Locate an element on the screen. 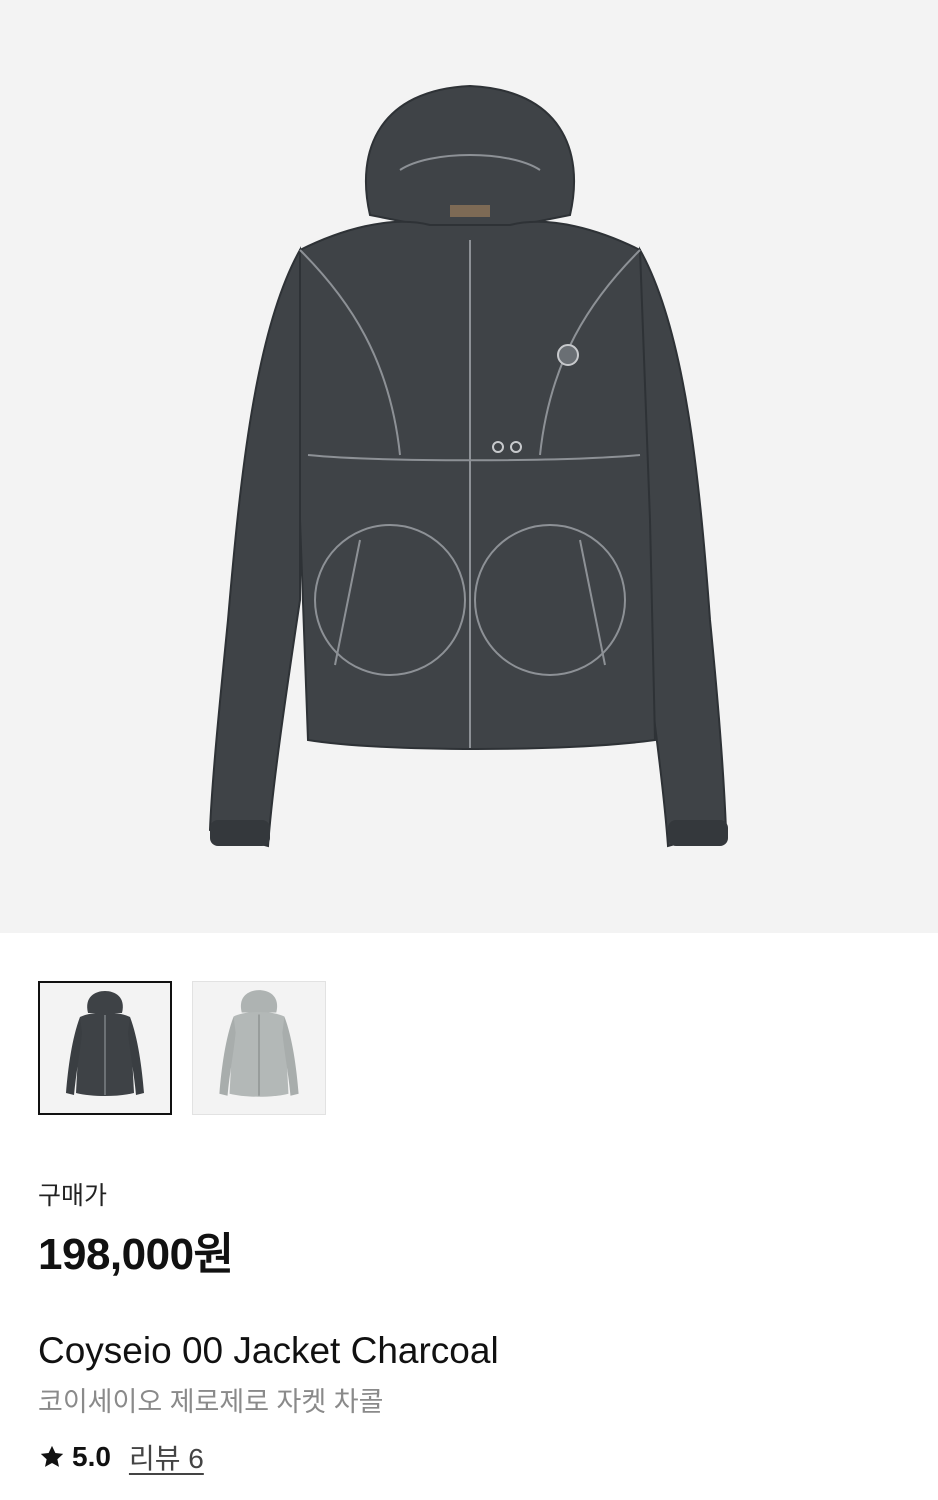 This screenshot has height=1500, width=938. product-title: Coyseio 00 Jacket Charcoal is located at coordinates (268, 1350).